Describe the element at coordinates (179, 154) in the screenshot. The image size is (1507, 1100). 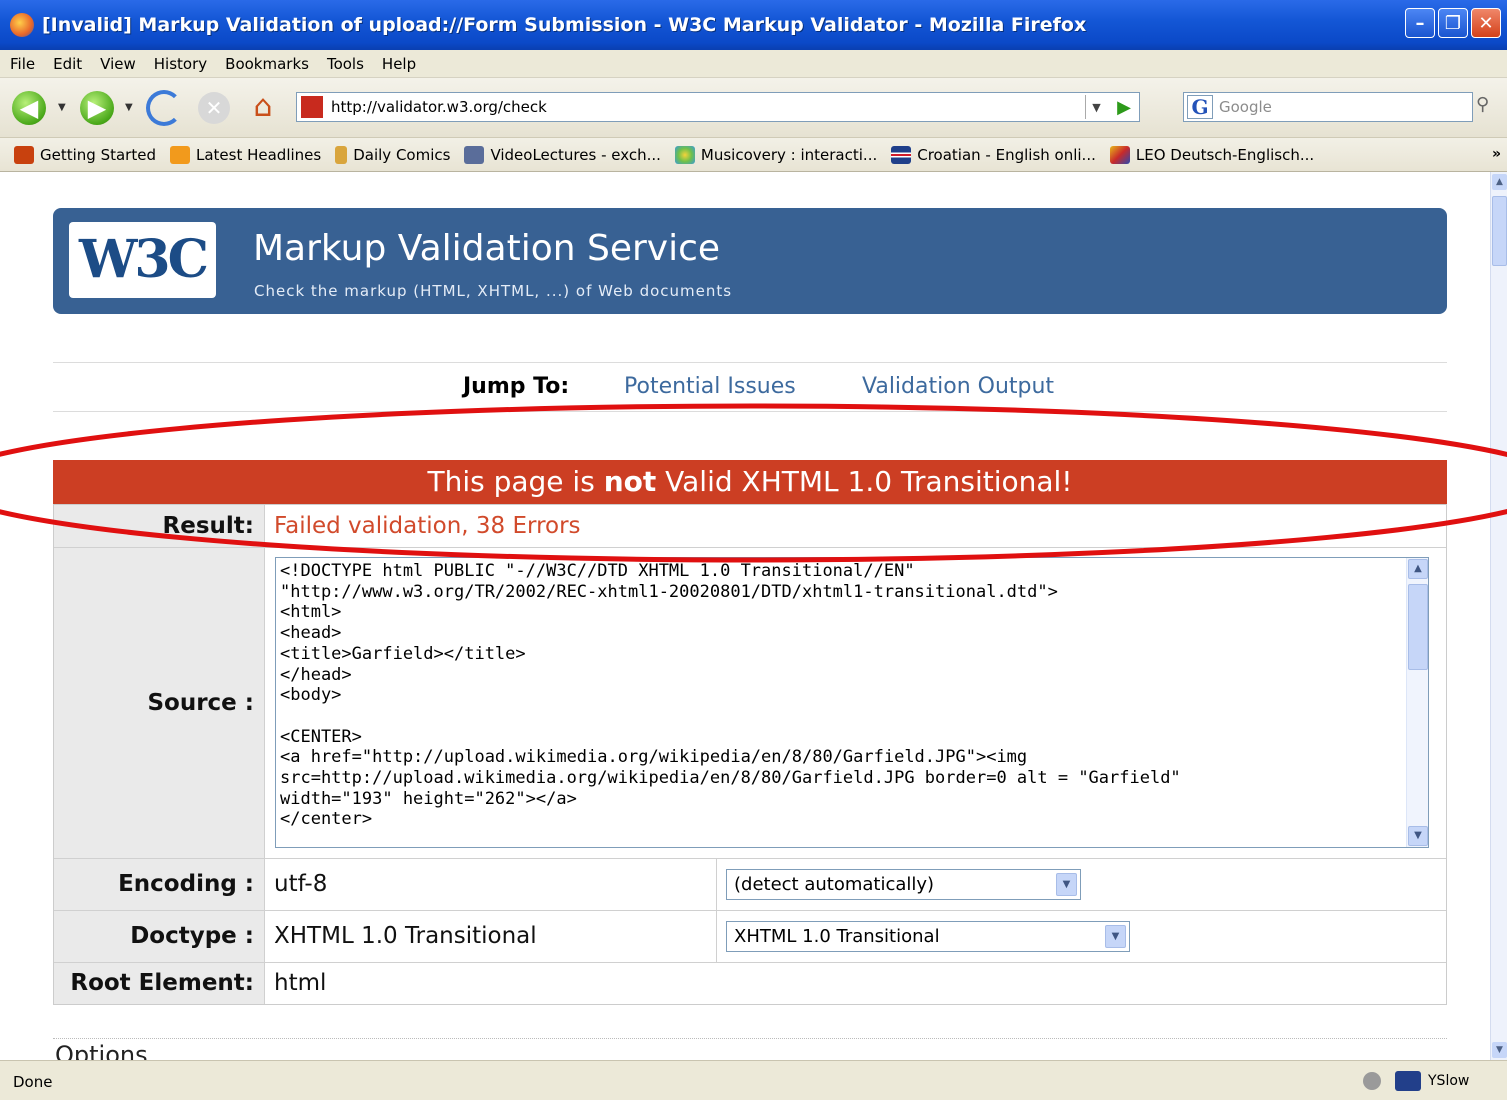
I see `rss-icon` at that location.